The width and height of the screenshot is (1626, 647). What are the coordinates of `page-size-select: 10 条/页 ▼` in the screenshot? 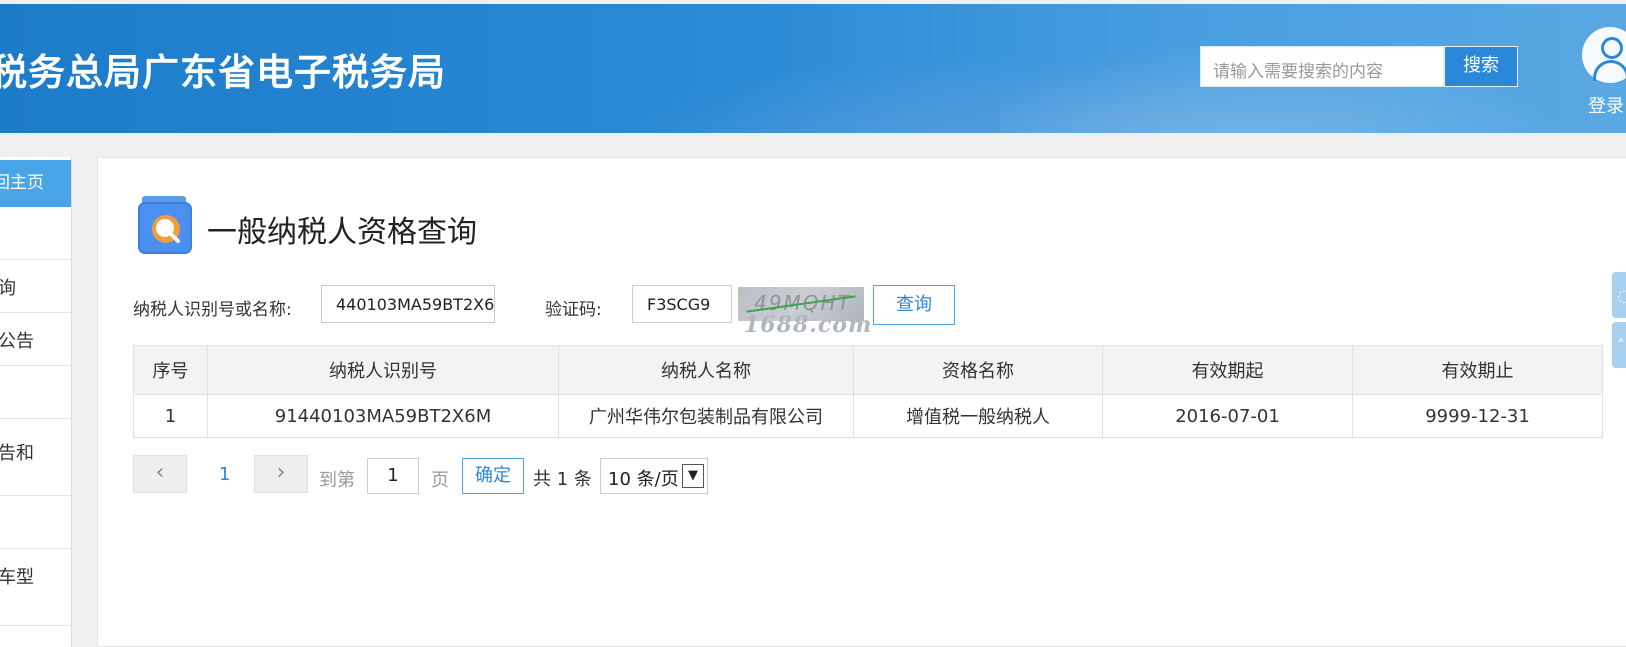 It's located at (654, 476).